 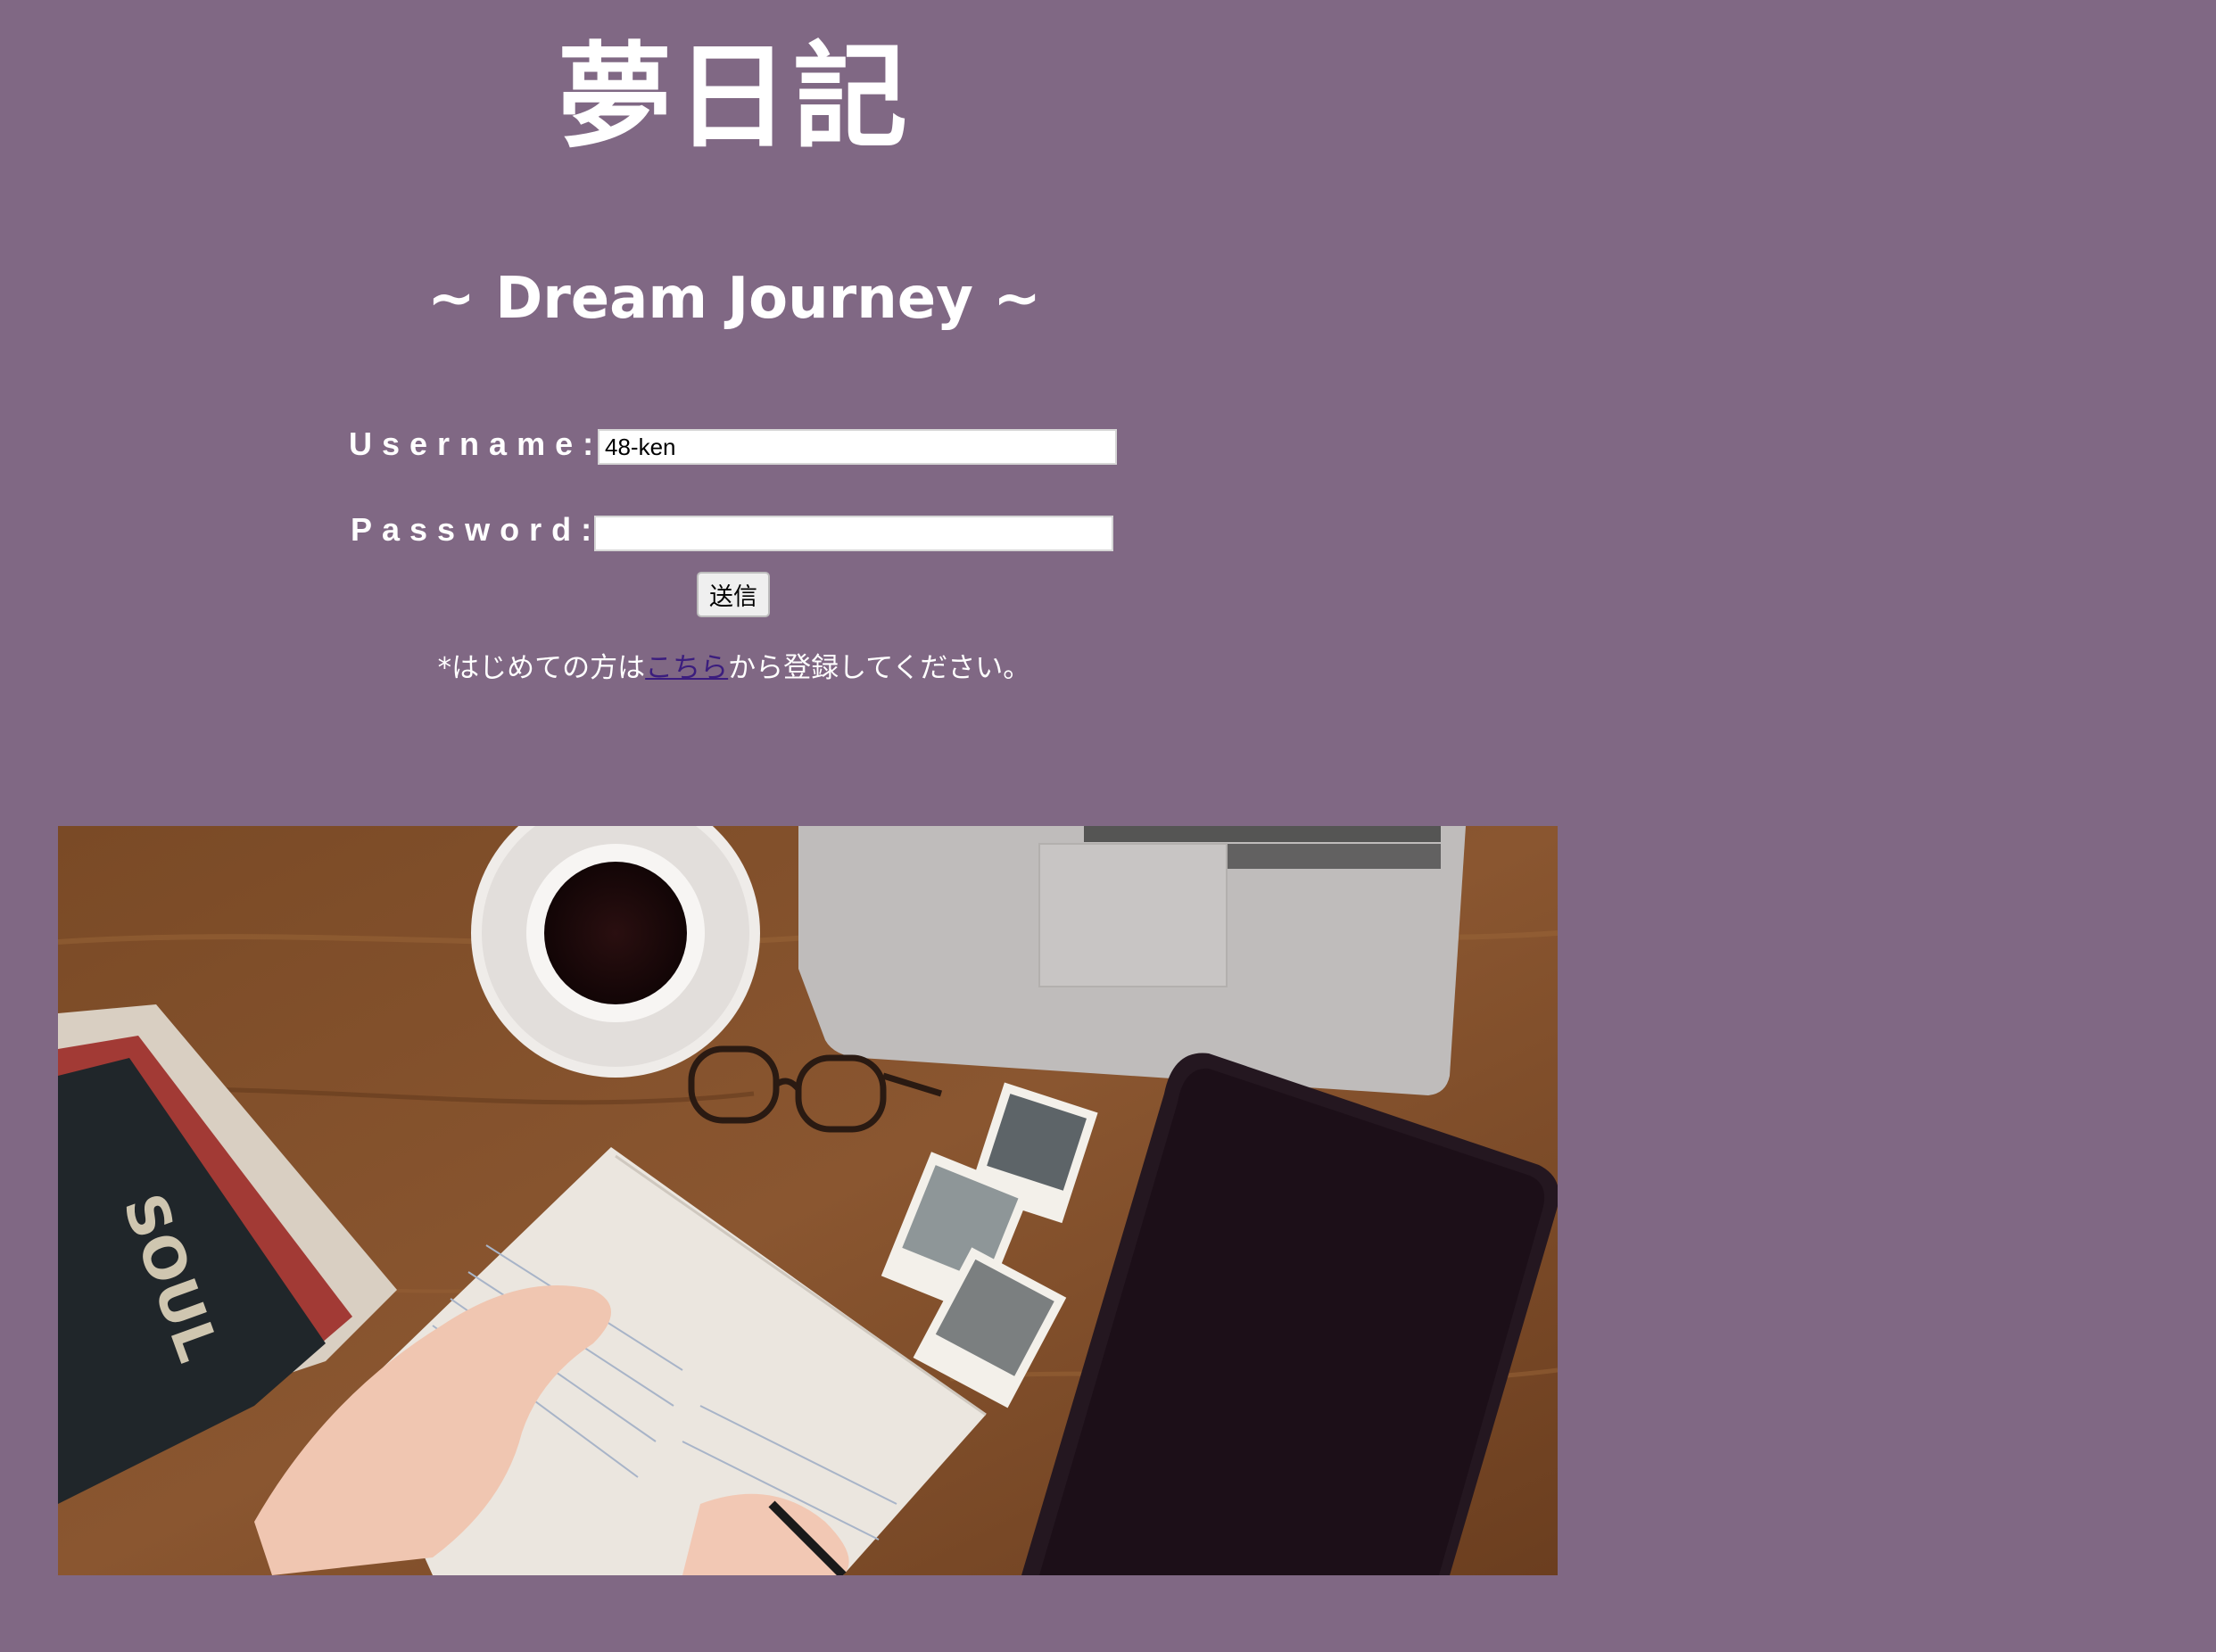 I want to click on register-note-prefix: *はじめての方は, so click(x=541, y=668).